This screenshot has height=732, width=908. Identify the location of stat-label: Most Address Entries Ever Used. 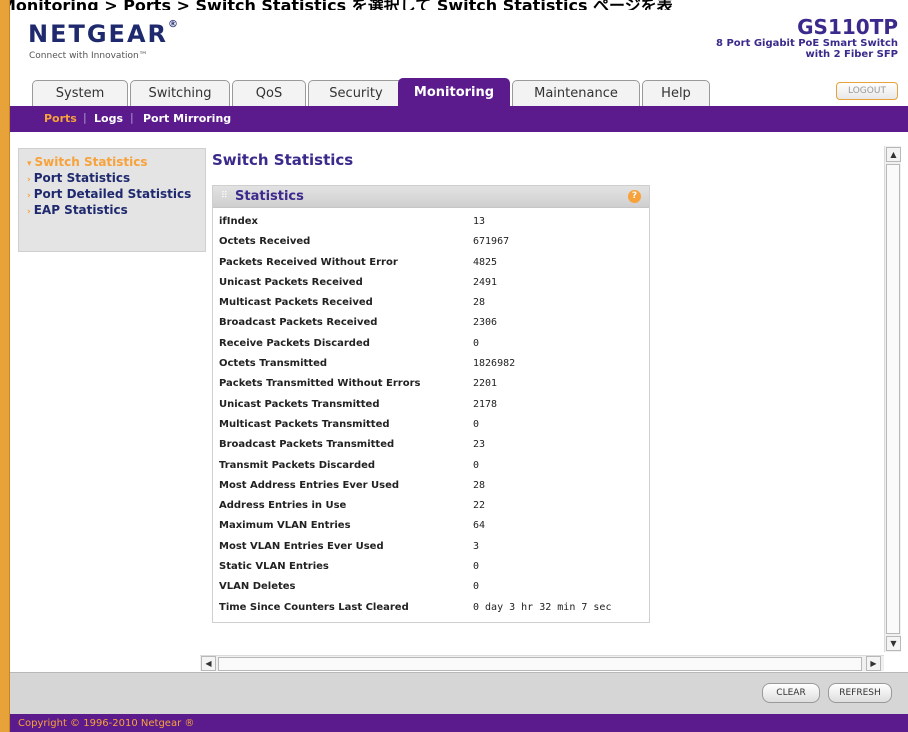
(309, 485).